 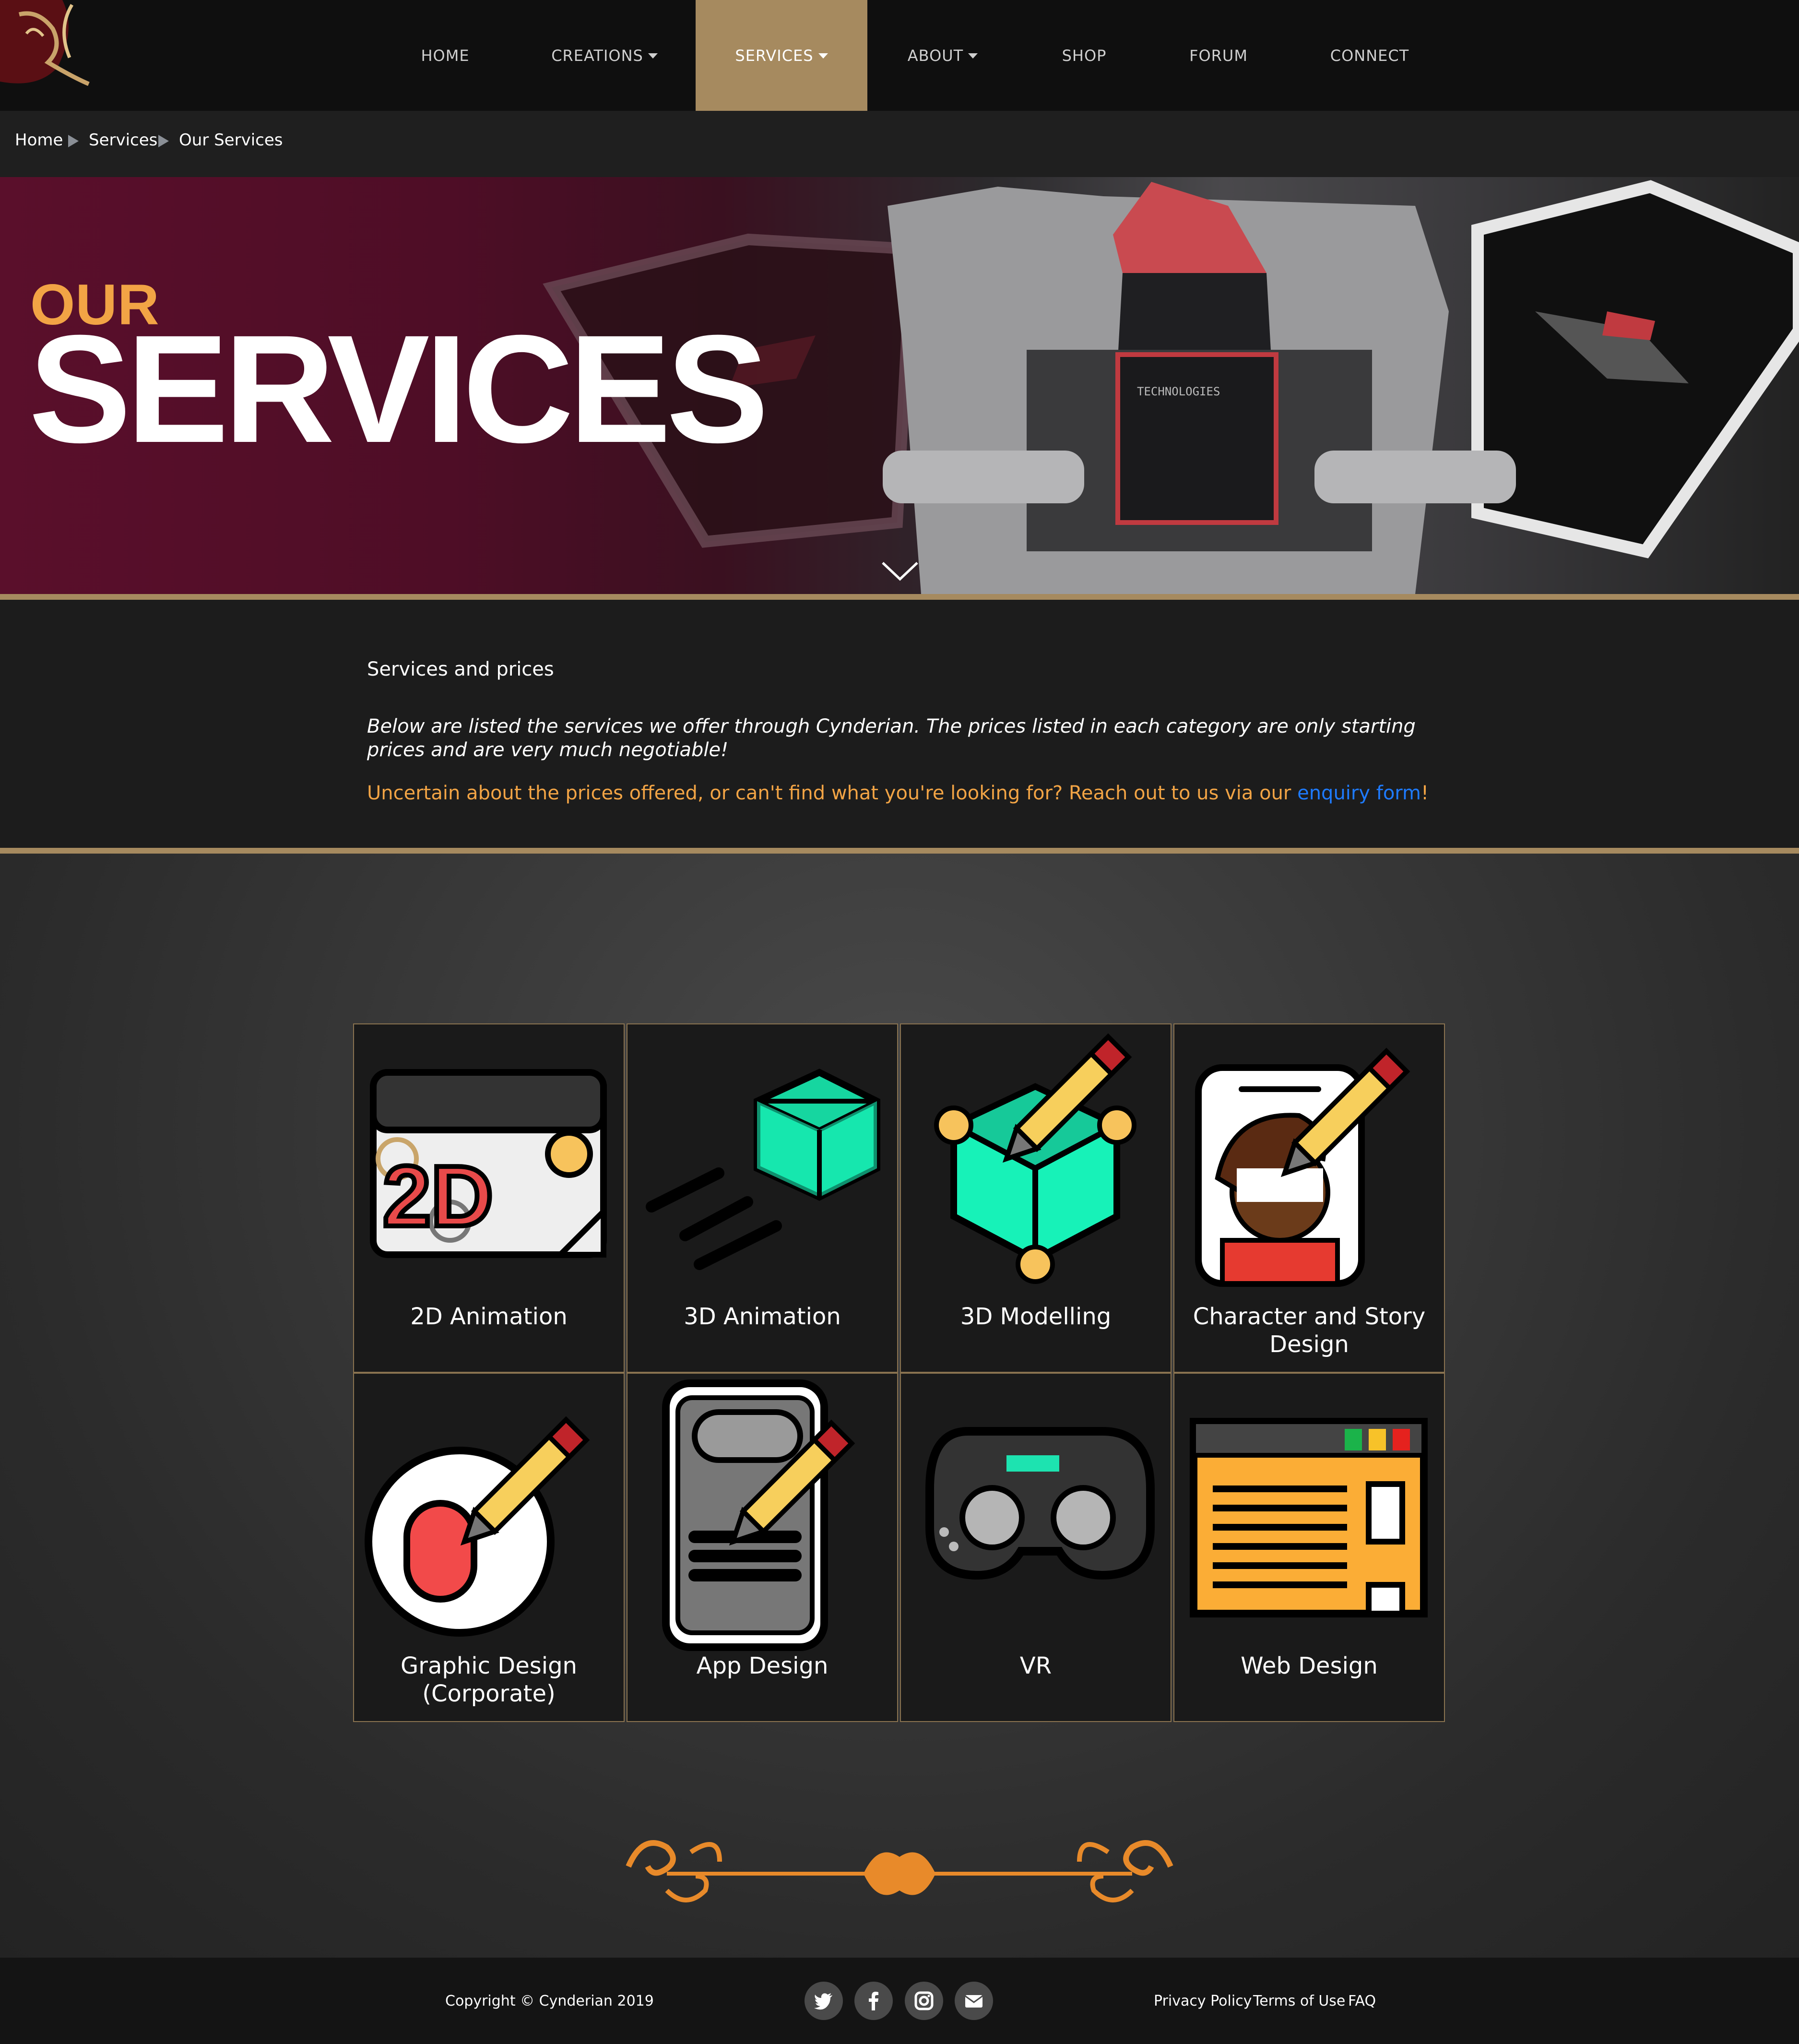 I want to click on nav-services: SERVICES, so click(x=782, y=55).